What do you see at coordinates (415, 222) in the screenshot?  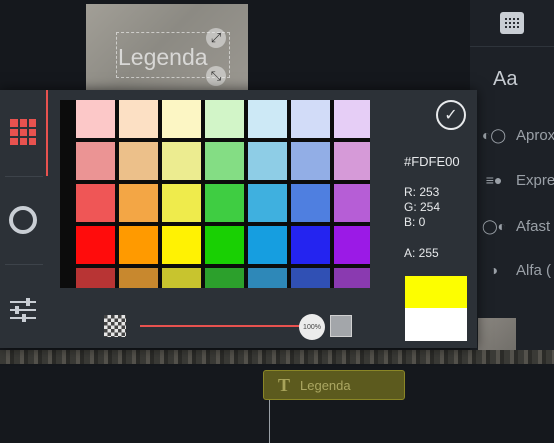 I see `blue-value: B: 0` at bounding box center [415, 222].